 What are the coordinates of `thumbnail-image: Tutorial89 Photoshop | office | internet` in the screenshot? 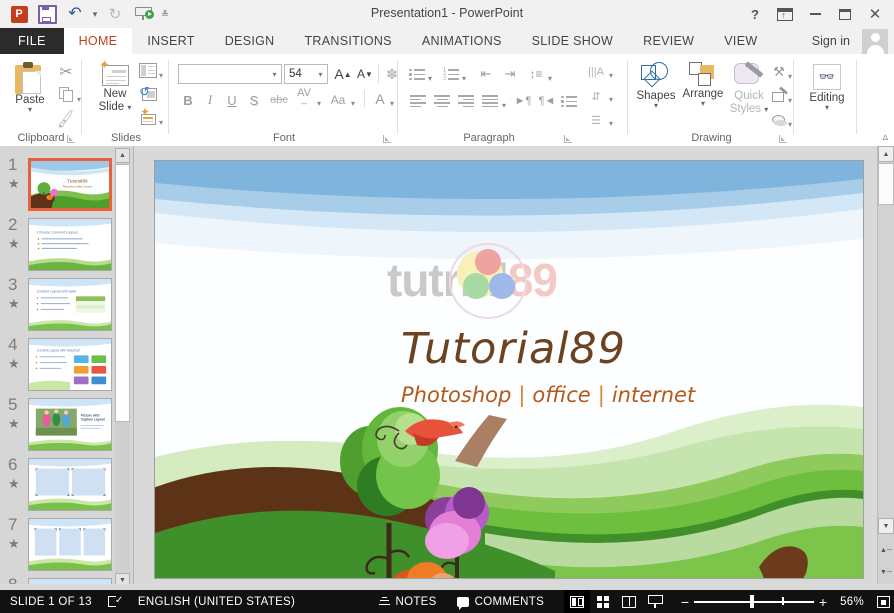 It's located at (70, 184).